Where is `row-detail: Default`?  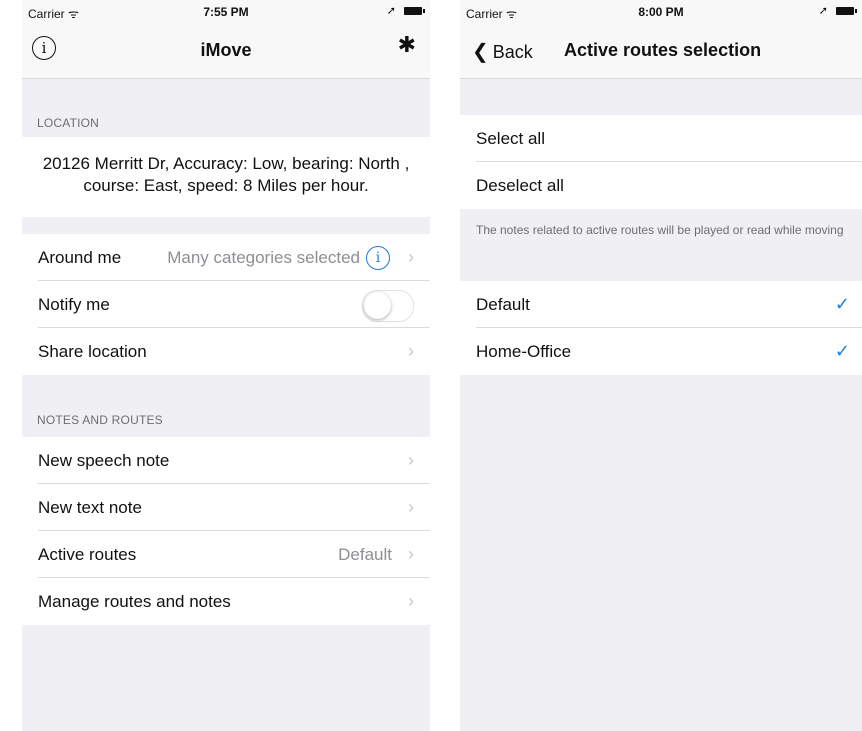 row-detail: Default is located at coordinates (365, 554).